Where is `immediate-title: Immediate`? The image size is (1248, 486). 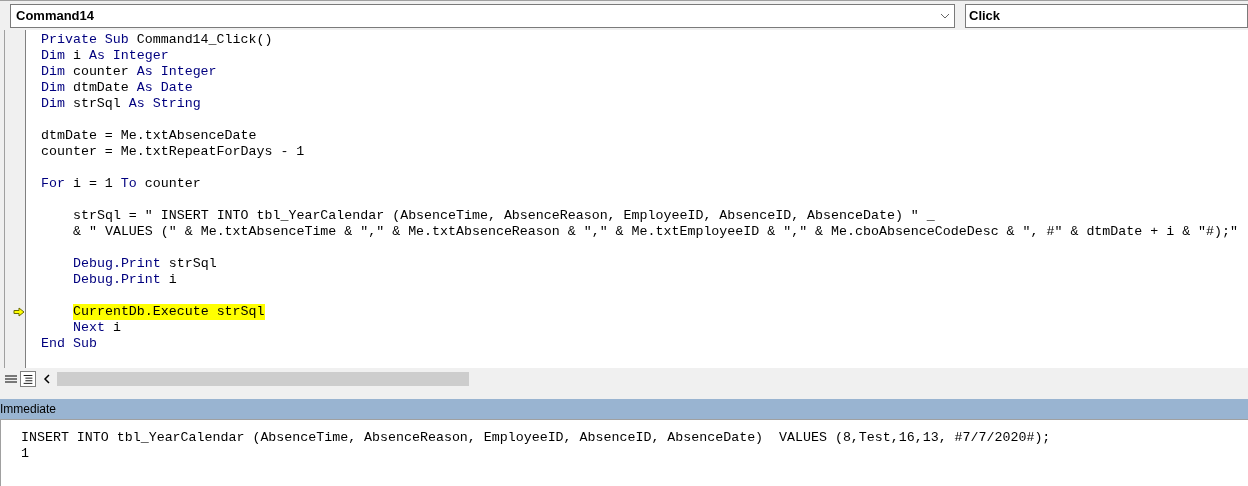 immediate-title: Immediate is located at coordinates (28, 409).